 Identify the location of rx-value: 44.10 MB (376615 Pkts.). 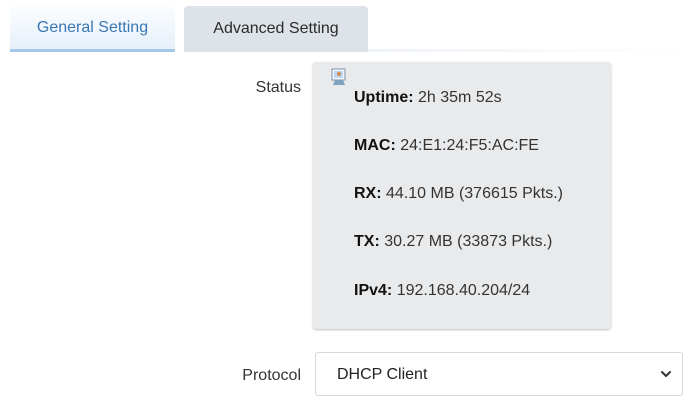
(474, 193).